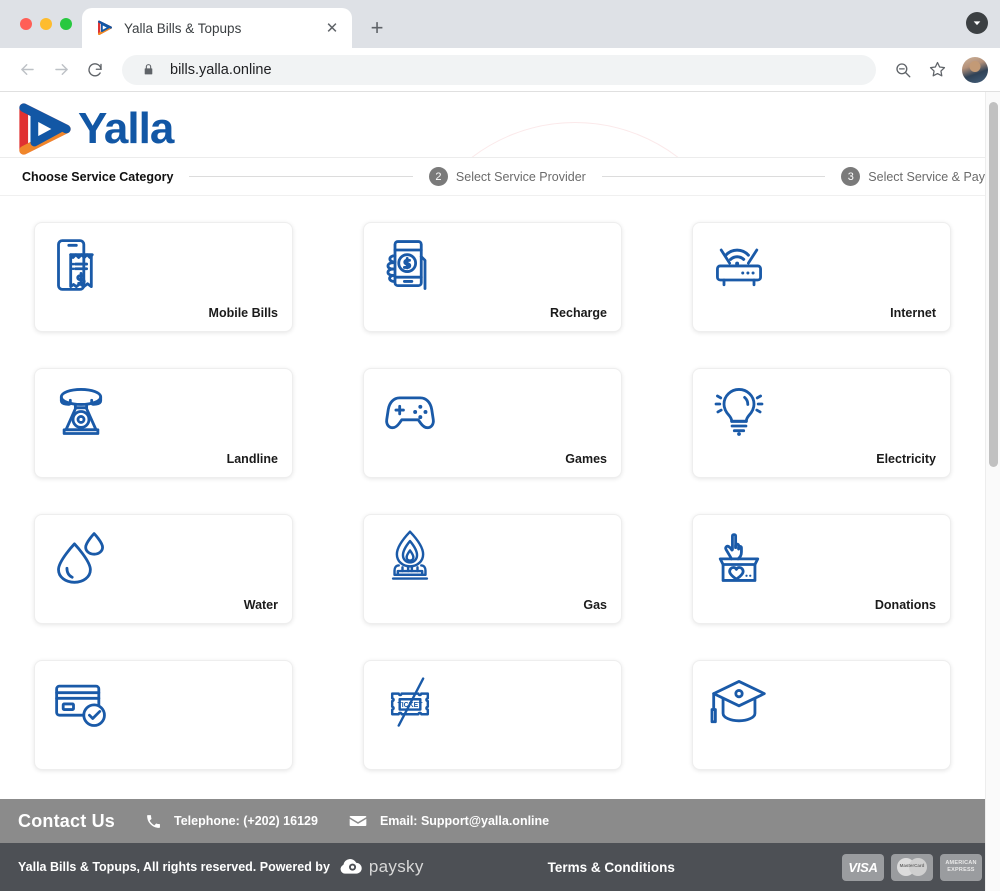 Image resolution: width=1000 pixels, height=891 pixels. Describe the element at coordinates (148, 70) in the screenshot. I see `lock-icon` at that location.